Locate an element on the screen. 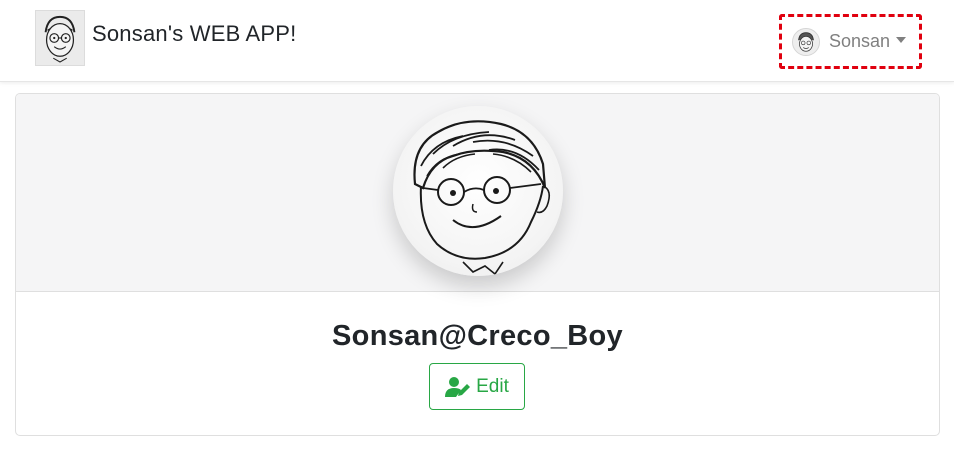 This screenshot has width=954, height=456. profile-photo-face-icon is located at coordinates (478, 191).